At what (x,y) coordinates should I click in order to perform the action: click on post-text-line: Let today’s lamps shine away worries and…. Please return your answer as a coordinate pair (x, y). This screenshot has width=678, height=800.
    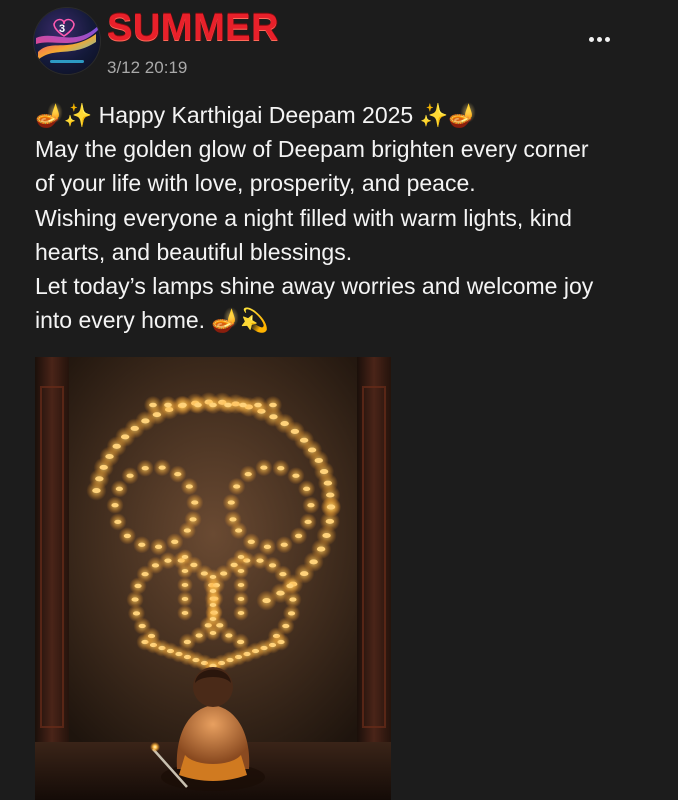
    Looking at the image, I should click on (314, 286).